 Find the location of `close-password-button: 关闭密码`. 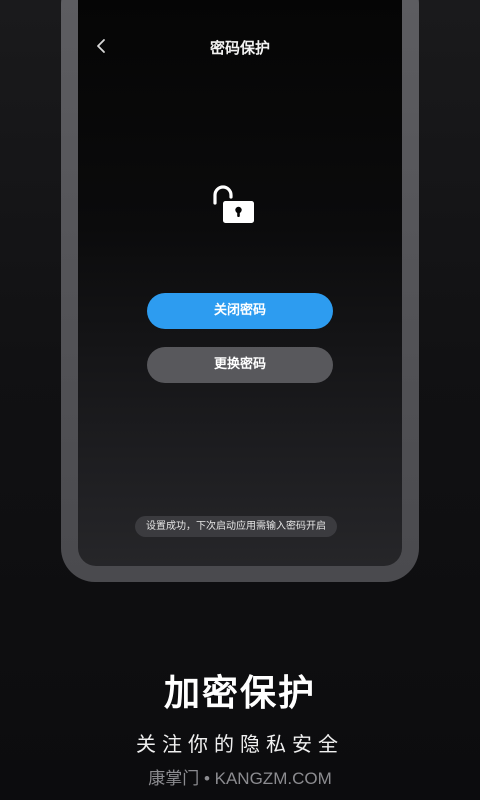

close-password-button: 关闭密码 is located at coordinates (240, 311).